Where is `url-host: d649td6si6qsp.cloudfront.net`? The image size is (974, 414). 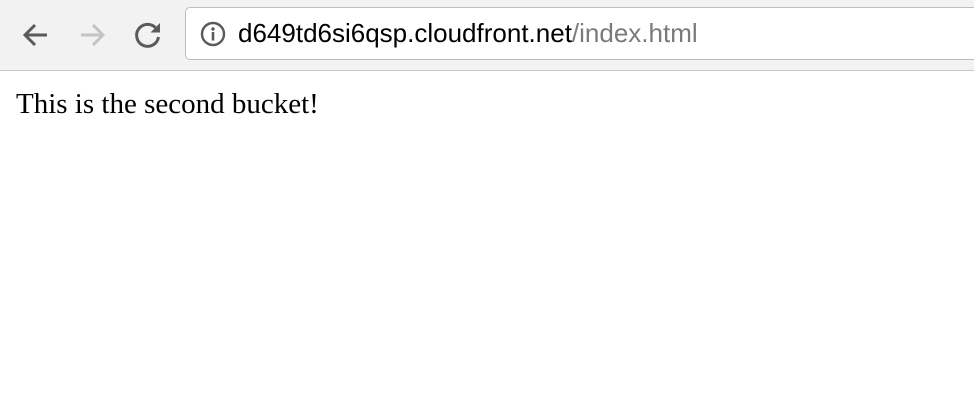
url-host: d649td6si6qsp.cloudfront.net is located at coordinates (405, 33).